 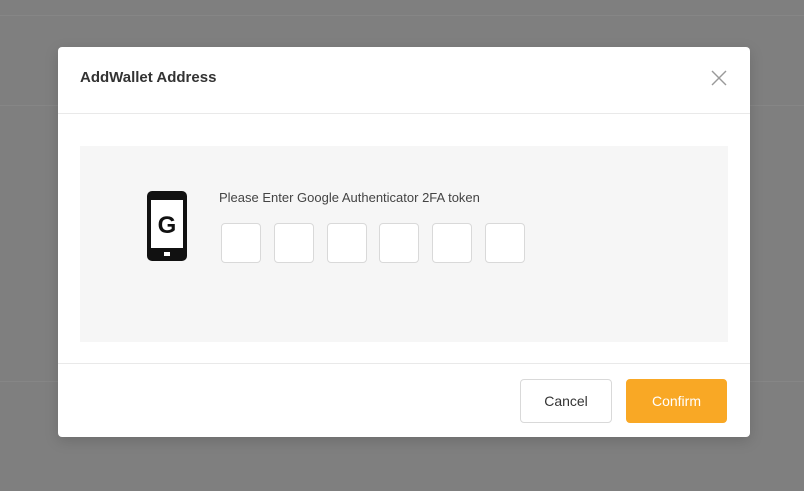 I want to click on confirm-button: Confirm, so click(x=676, y=401).